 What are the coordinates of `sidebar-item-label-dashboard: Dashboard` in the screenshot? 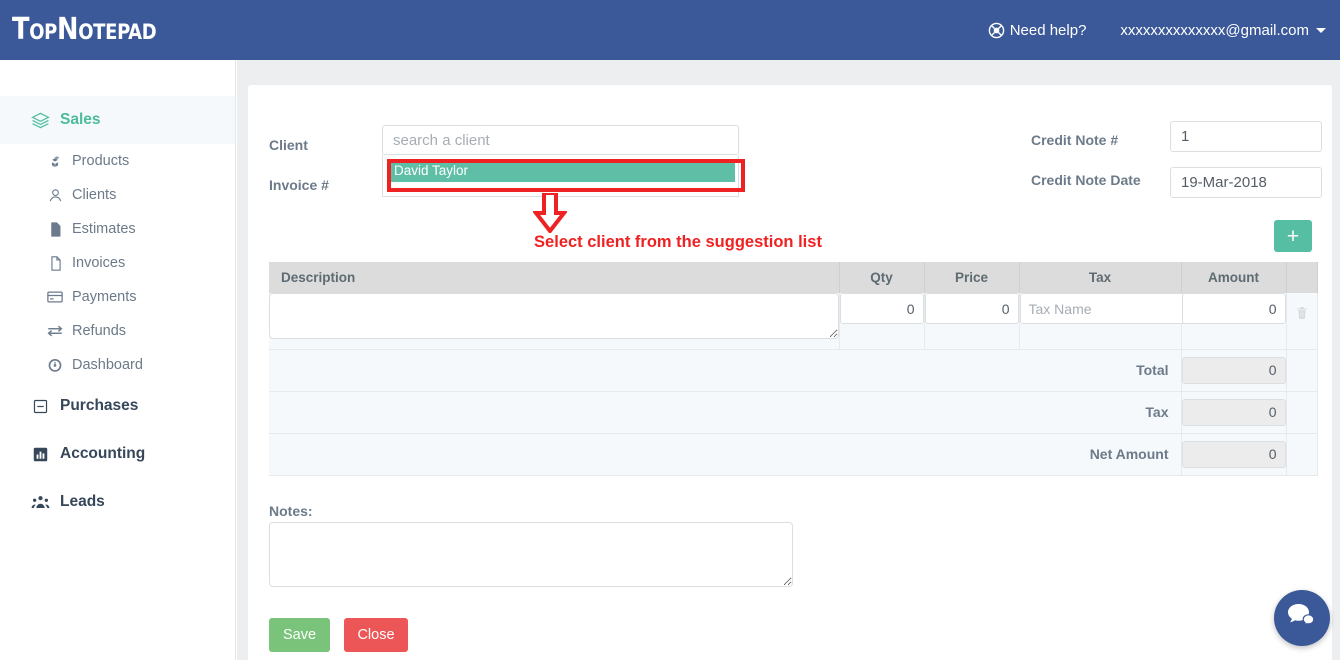 It's located at (107, 365).